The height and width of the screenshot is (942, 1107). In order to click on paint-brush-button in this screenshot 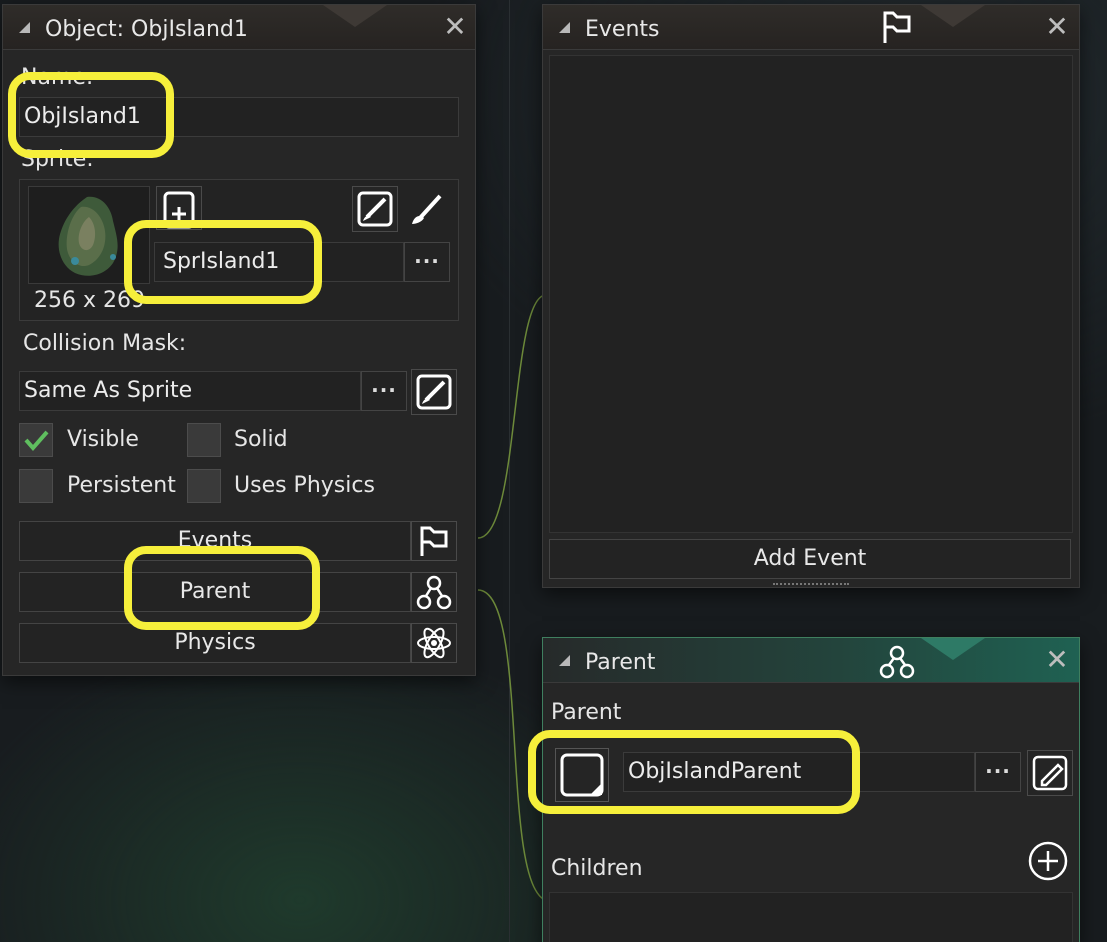, I will do `click(427, 209)`.